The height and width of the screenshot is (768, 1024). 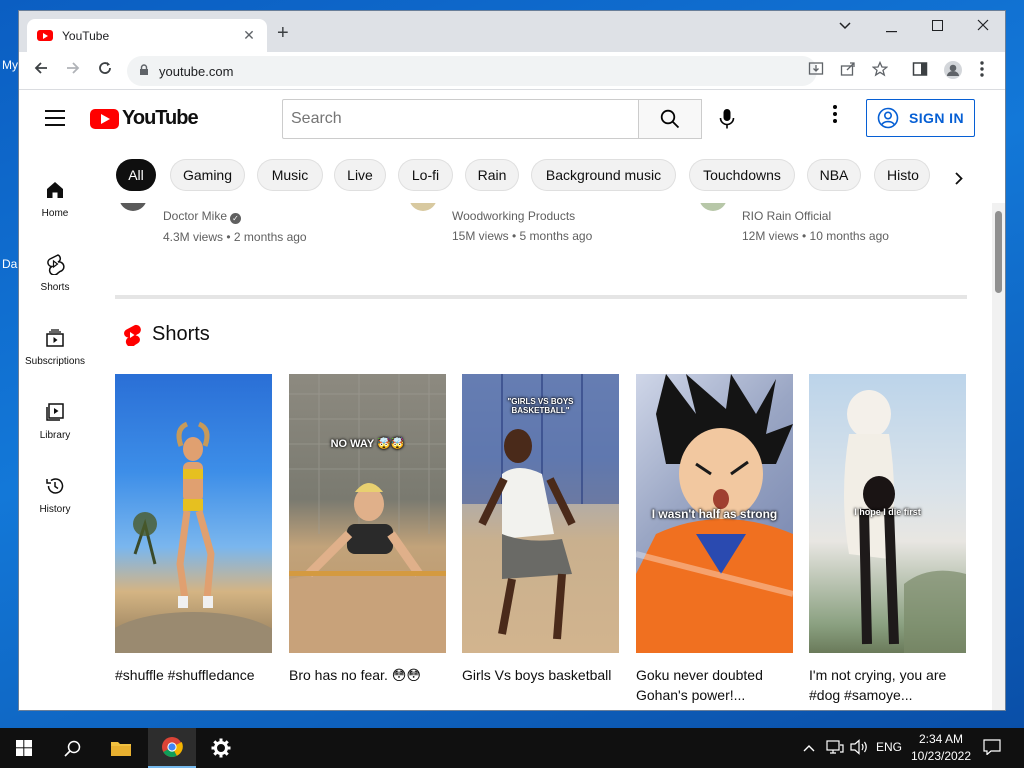 What do you see at coordinates (193, 513) in the screenshot?
I see `short-thumbnail` at bounding box center [193, 513].